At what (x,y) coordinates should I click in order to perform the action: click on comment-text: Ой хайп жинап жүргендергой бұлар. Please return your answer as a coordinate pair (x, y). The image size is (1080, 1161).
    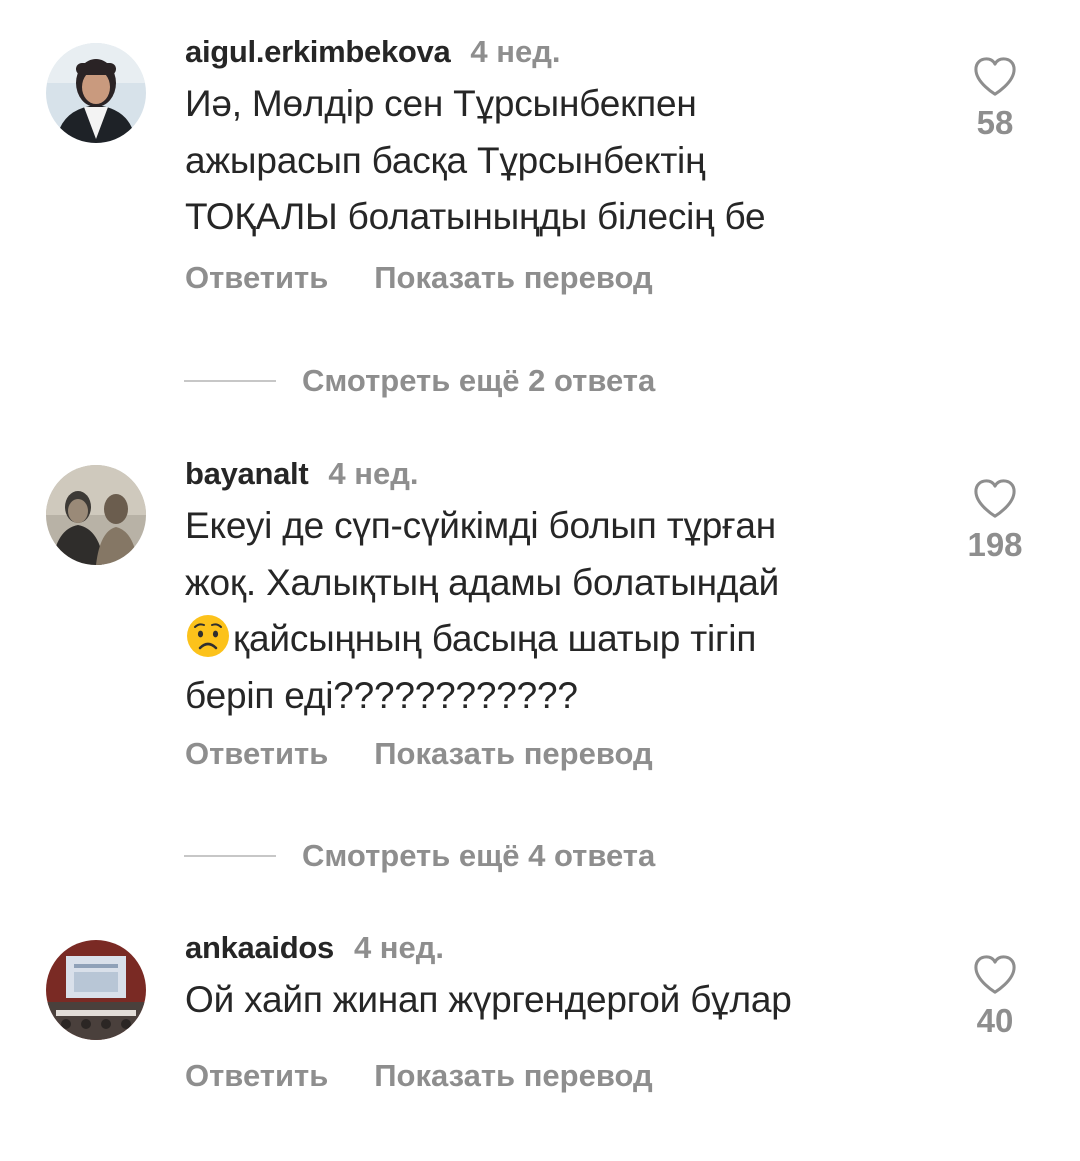
    Looking at the image, I should click on (555, 1000).